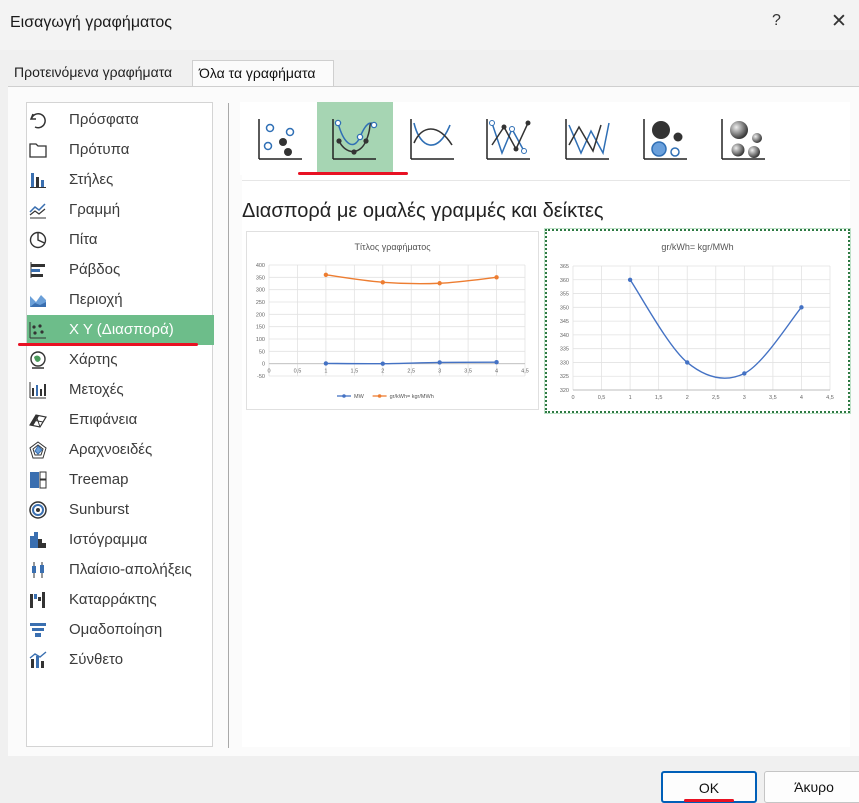  I want to click on subtype-scatter-straight-lines, so click(588, 138).